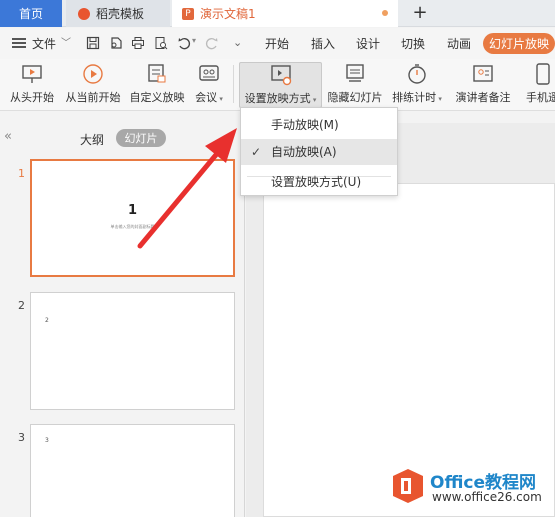 The height and width of the screenshot is (517, 555). What do you see at coordinates (256, 152) in the screenshot?
I see `check-icon: ✓` at bounding box center [256, 152].